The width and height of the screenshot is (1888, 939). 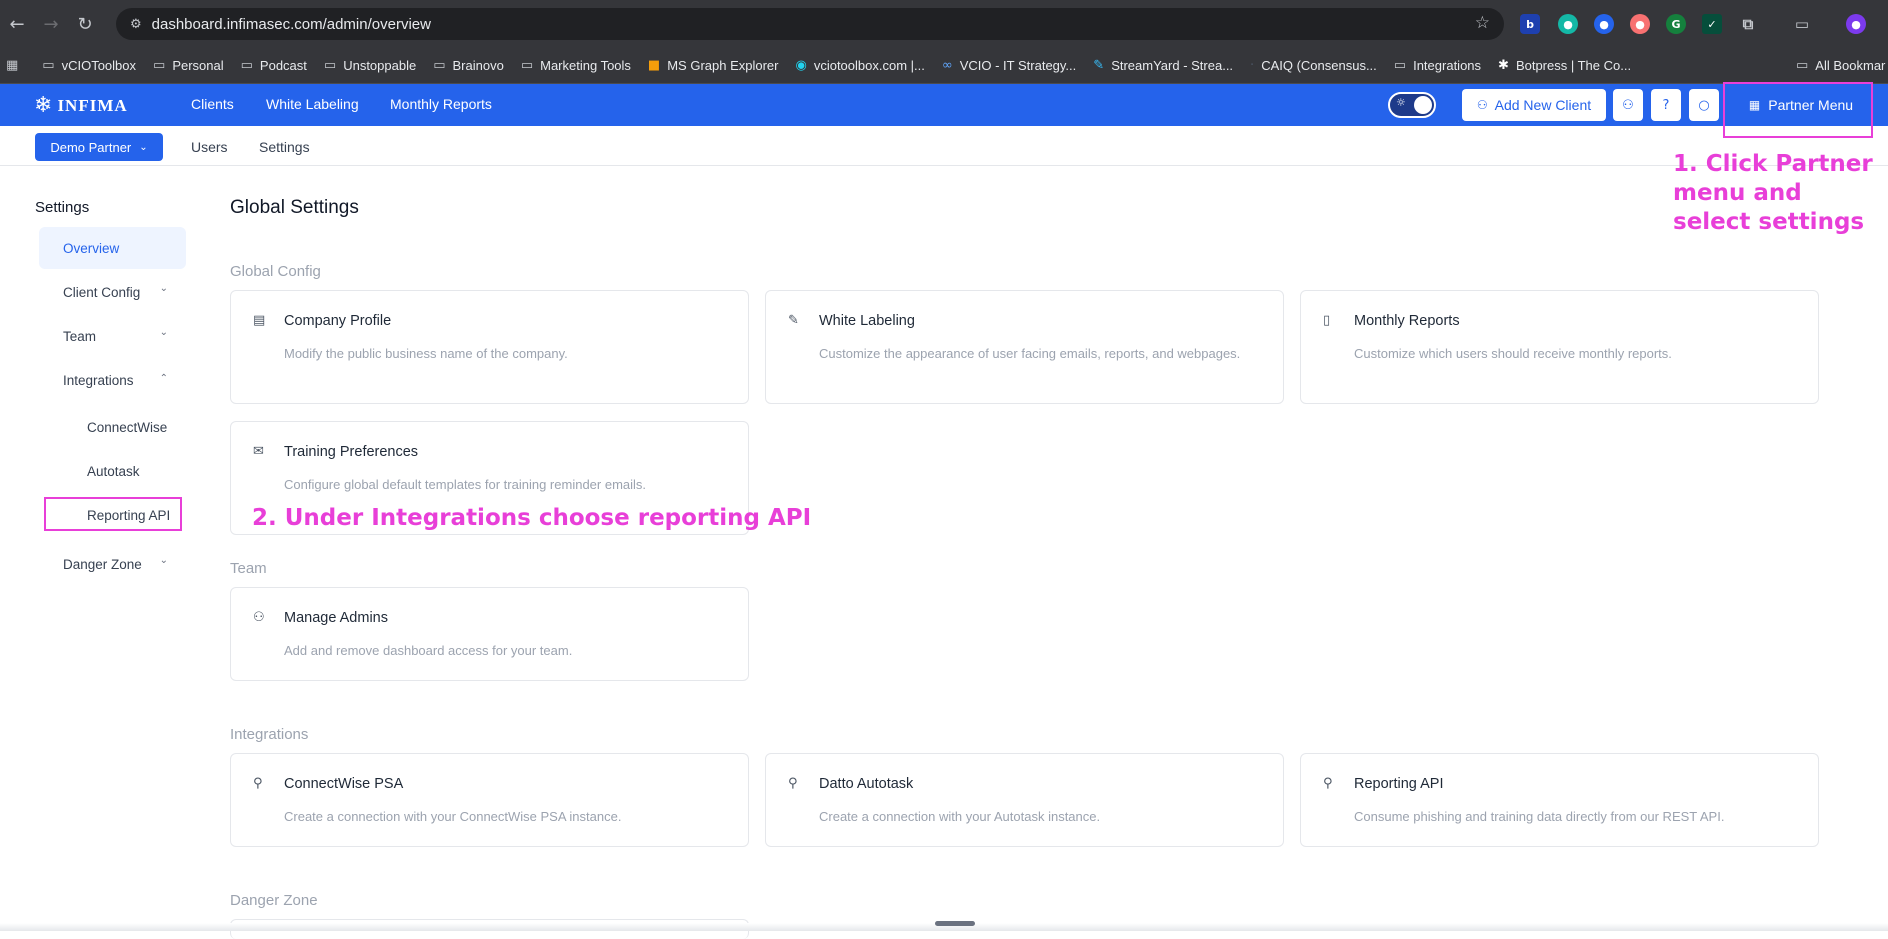 What do you see at coordinates (259, 617) in the screenshot?
I see `user-icon: ⚇` at bounding box center [259, 617].